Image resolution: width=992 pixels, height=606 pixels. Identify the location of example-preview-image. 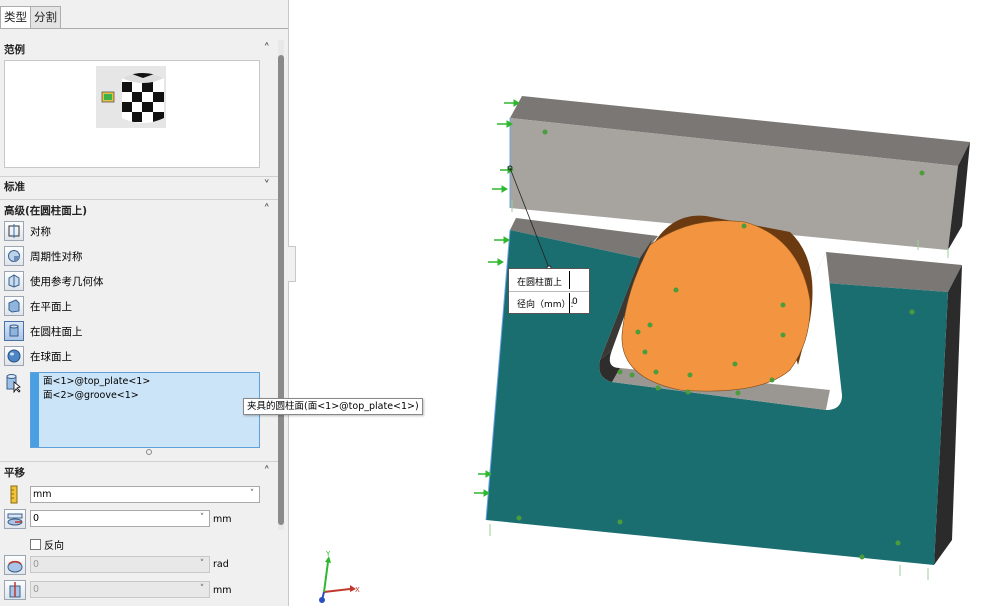
(131, 97).